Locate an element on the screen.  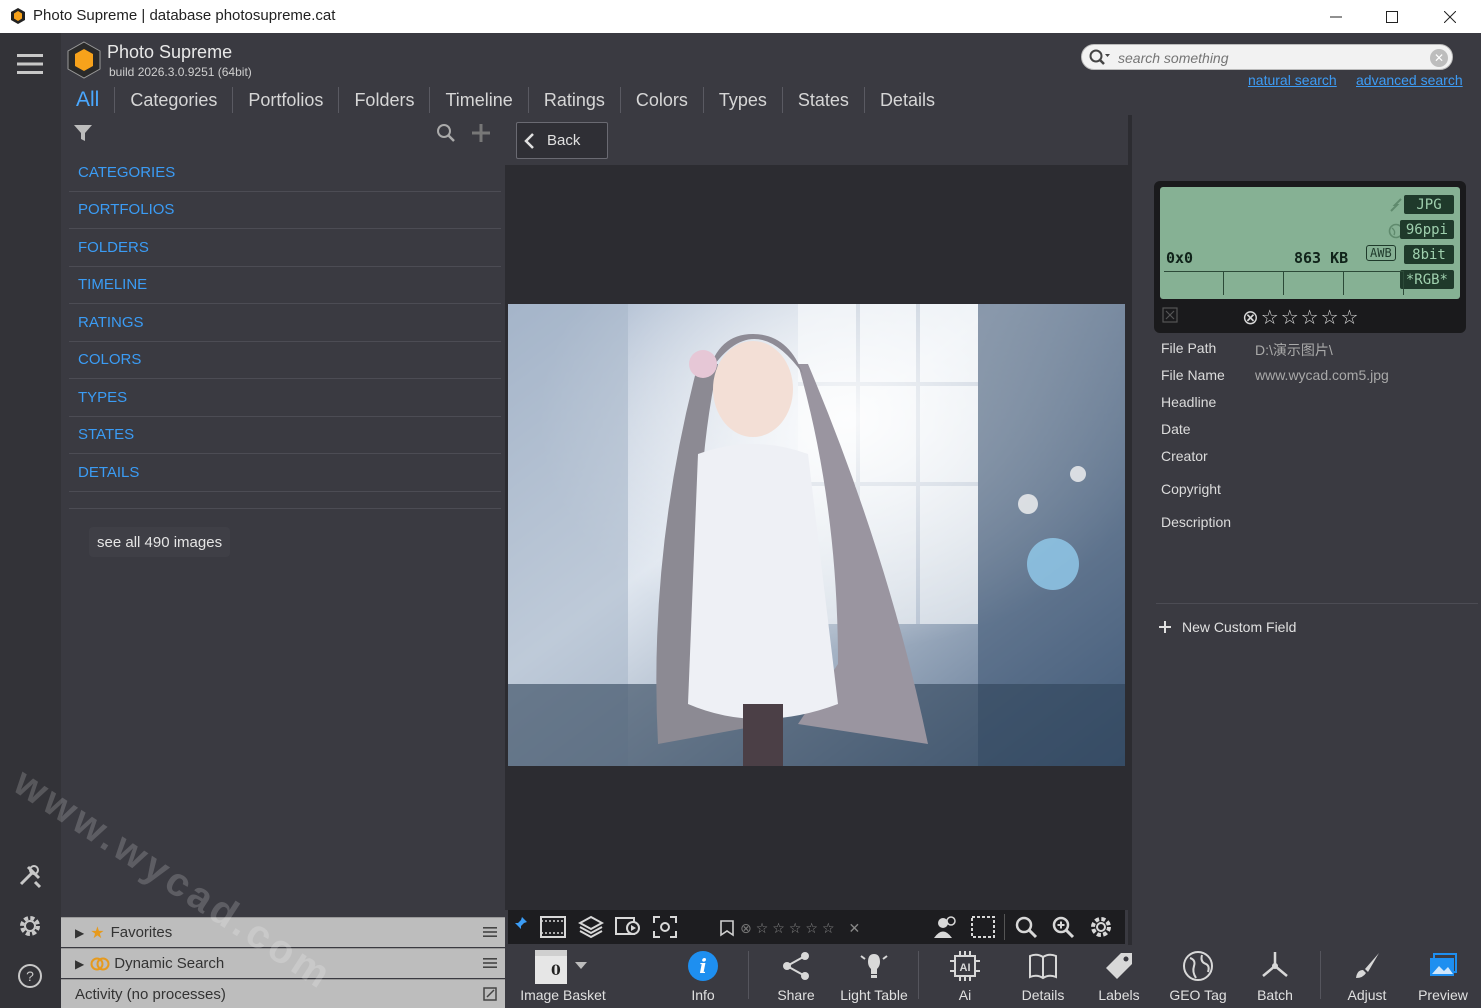
category-item-colors: COLORS is located at coordinates (285, 360).